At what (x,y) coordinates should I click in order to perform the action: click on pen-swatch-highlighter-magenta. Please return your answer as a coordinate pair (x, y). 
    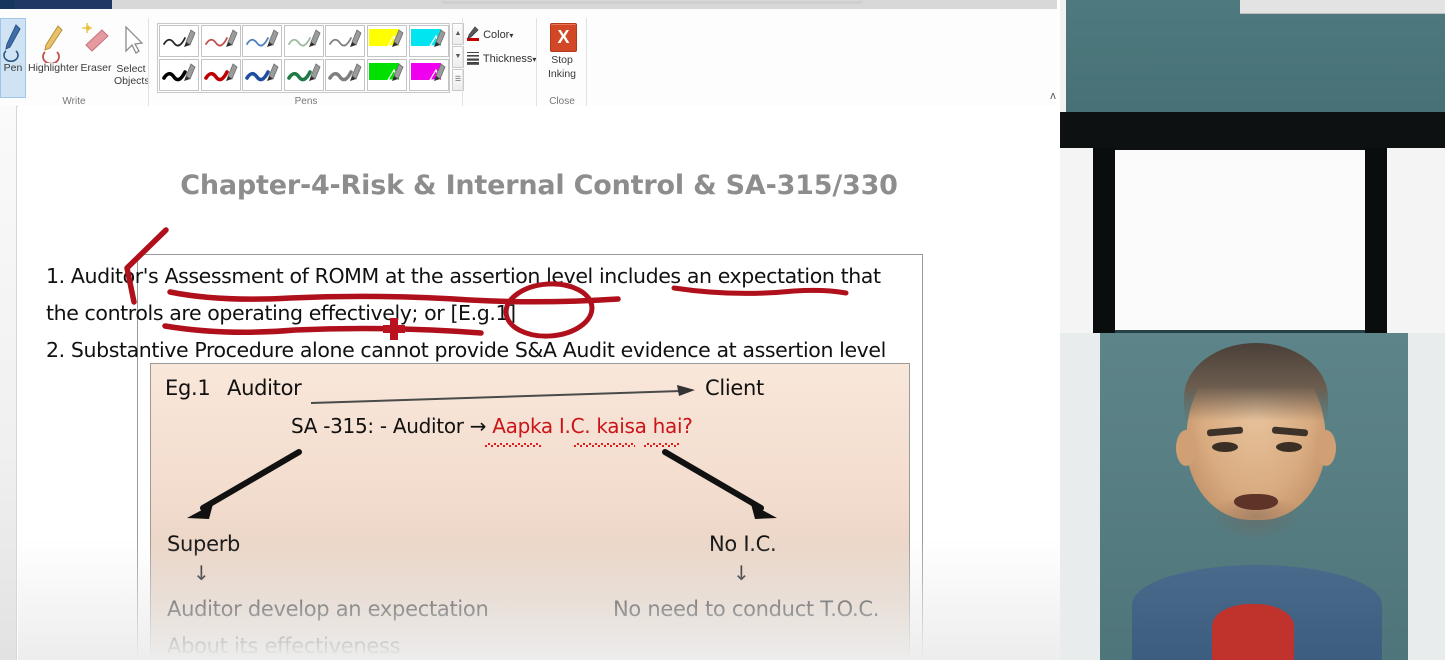
    Looking at the image, I should click on (428, 74).